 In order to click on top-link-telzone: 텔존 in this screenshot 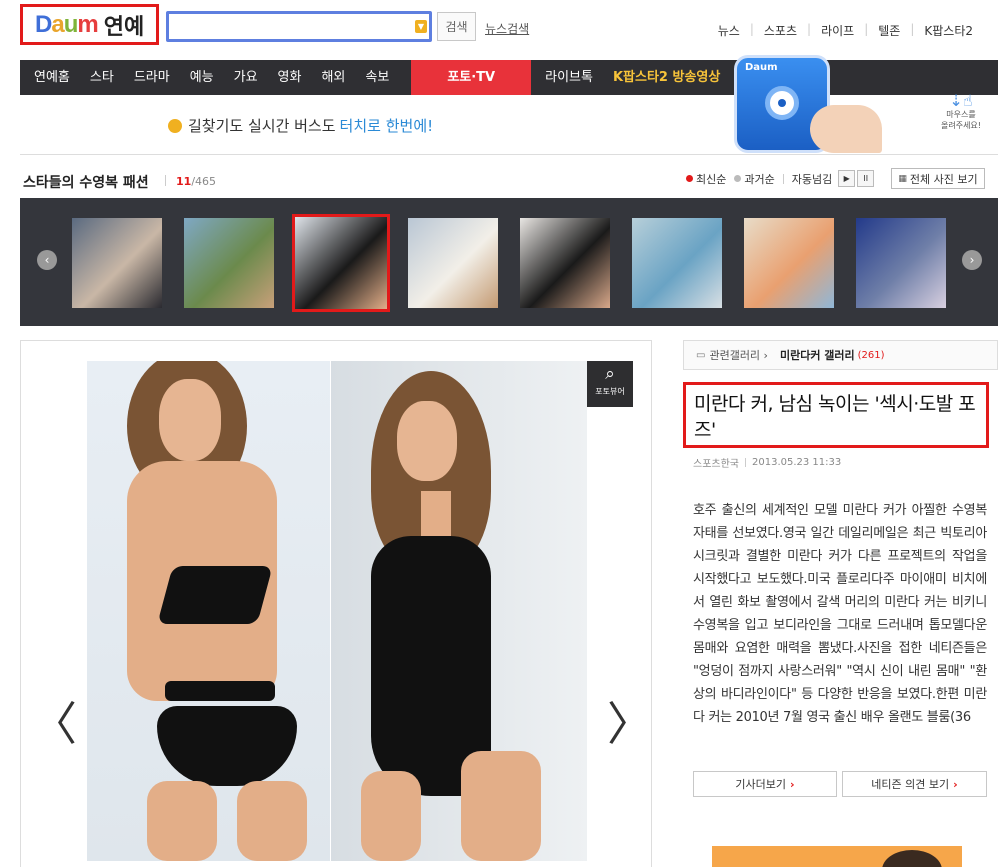, I will do `click(889, 30)`.